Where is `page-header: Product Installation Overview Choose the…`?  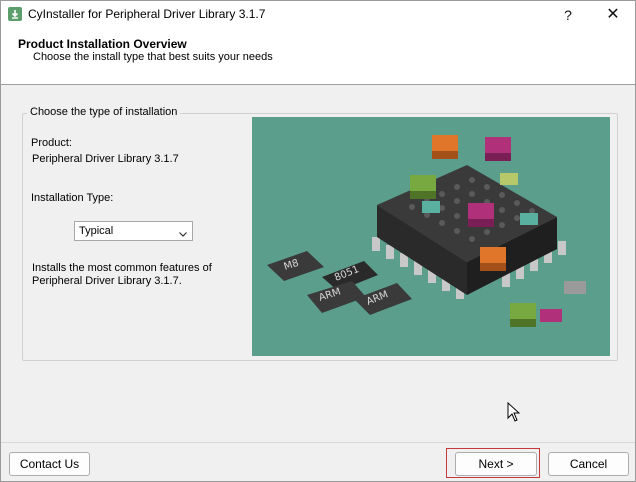
page-header: Product Installation Overview Choose the… is located at coordinates (318, 57).